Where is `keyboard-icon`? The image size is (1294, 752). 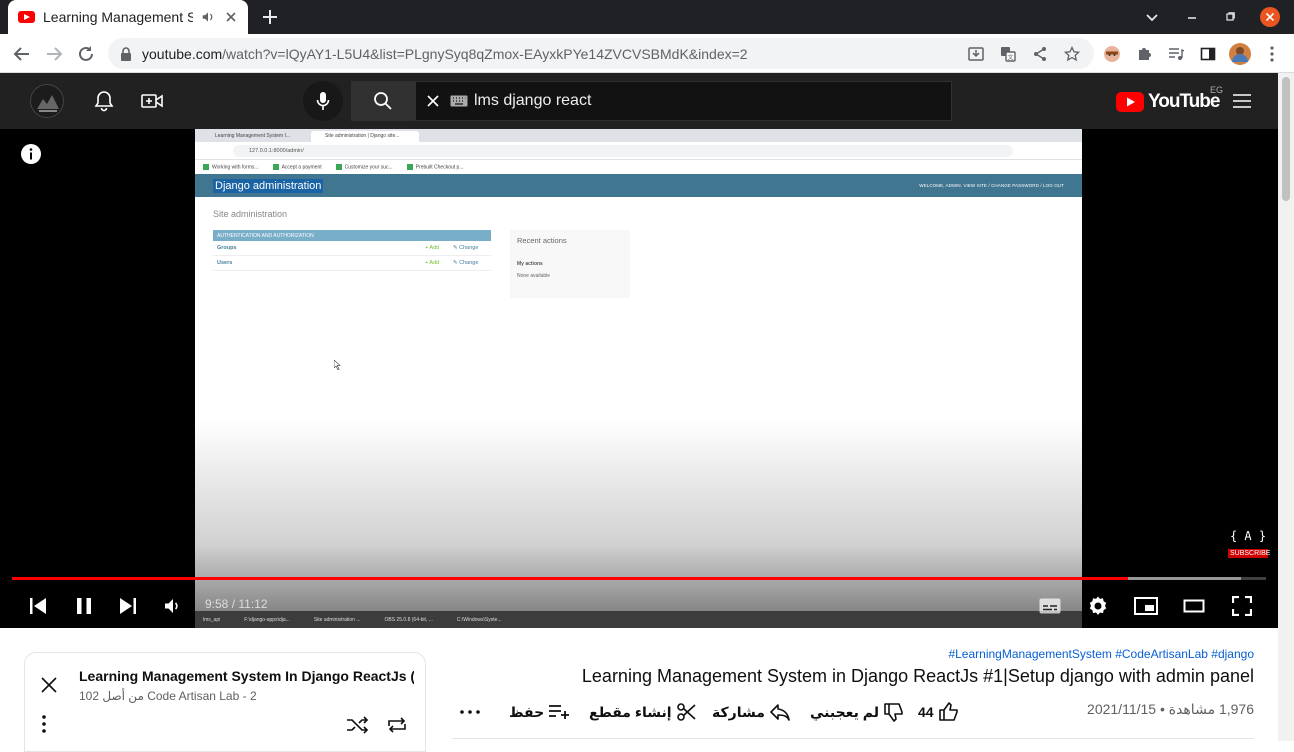
keyboard-icon is located at coordinates (459, 101).